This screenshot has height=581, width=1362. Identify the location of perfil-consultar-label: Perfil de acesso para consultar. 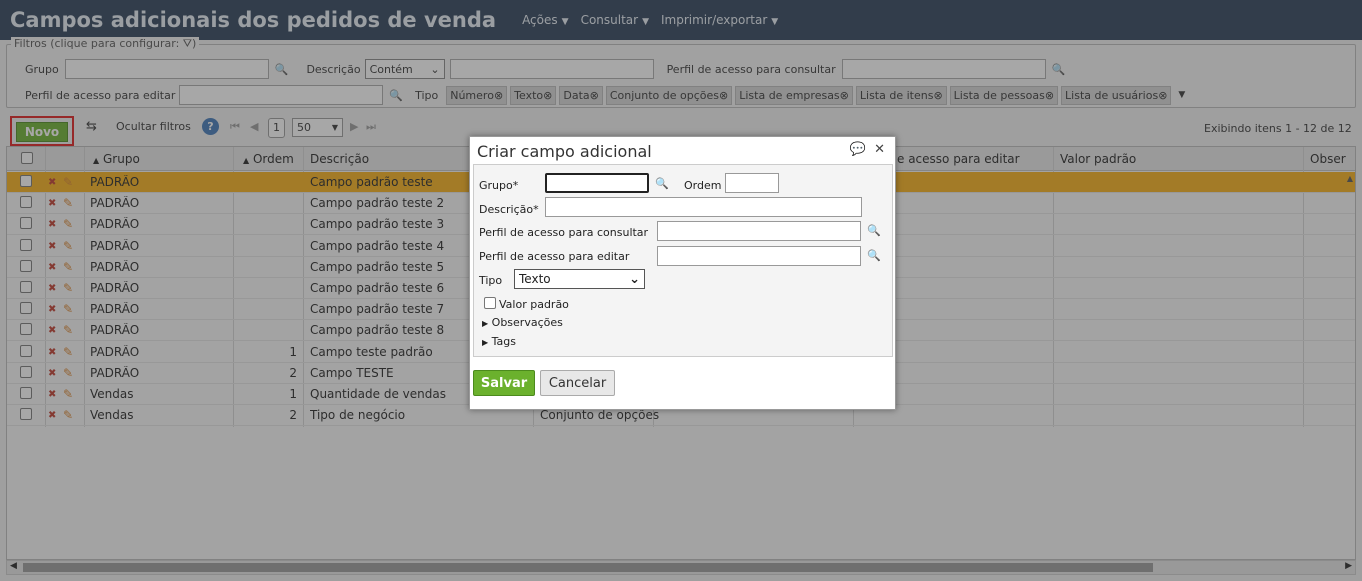
(564, 232).